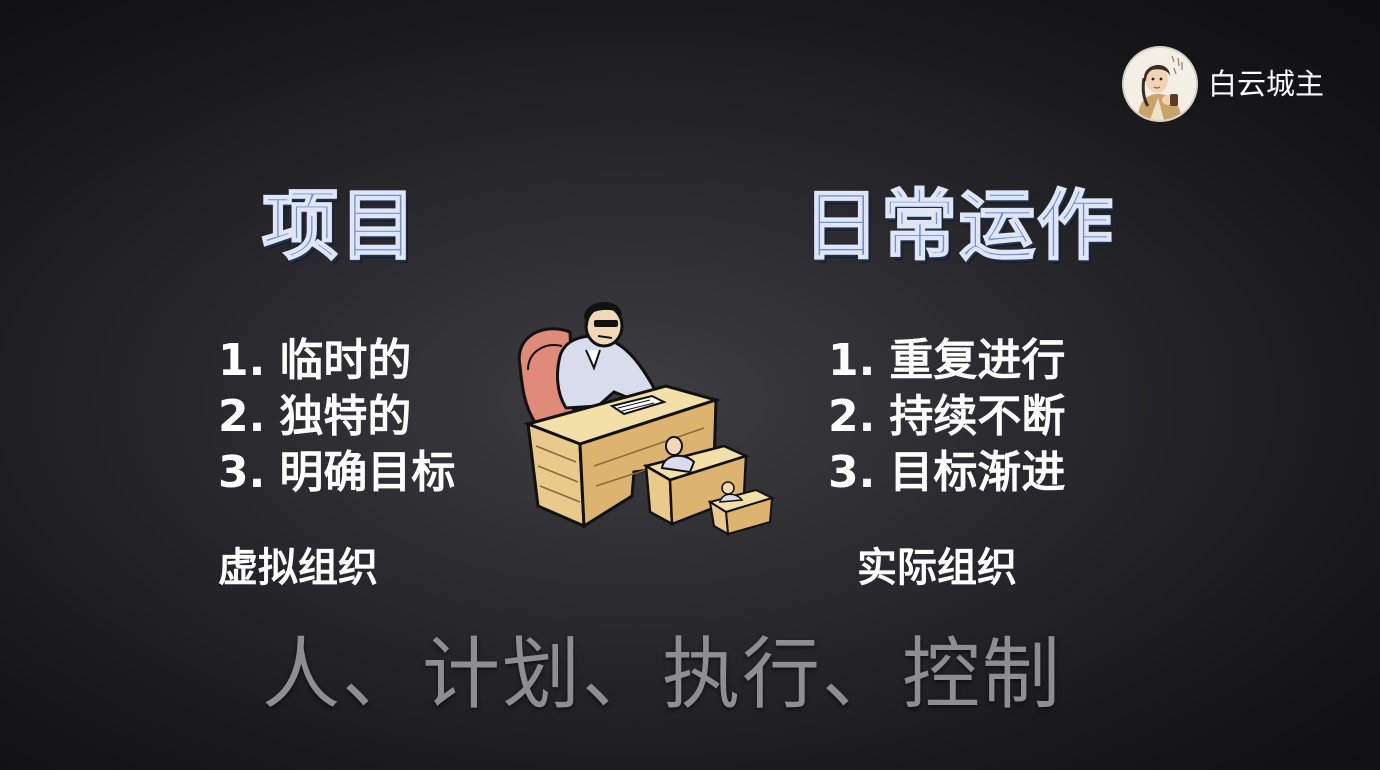 Image resolution: width=1380 pixels, height=770 pixels. I want to click on manager-desk-clipart-icon, so click(646, 418).